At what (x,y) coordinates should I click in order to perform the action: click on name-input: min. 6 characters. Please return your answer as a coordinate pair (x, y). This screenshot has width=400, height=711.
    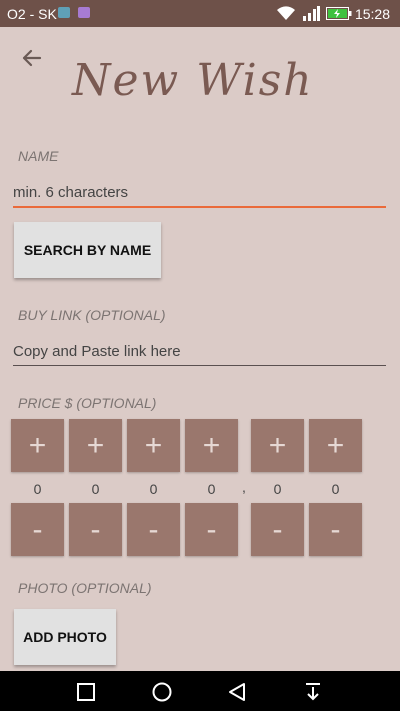
    Looking at the image, I should click on (199, 194).